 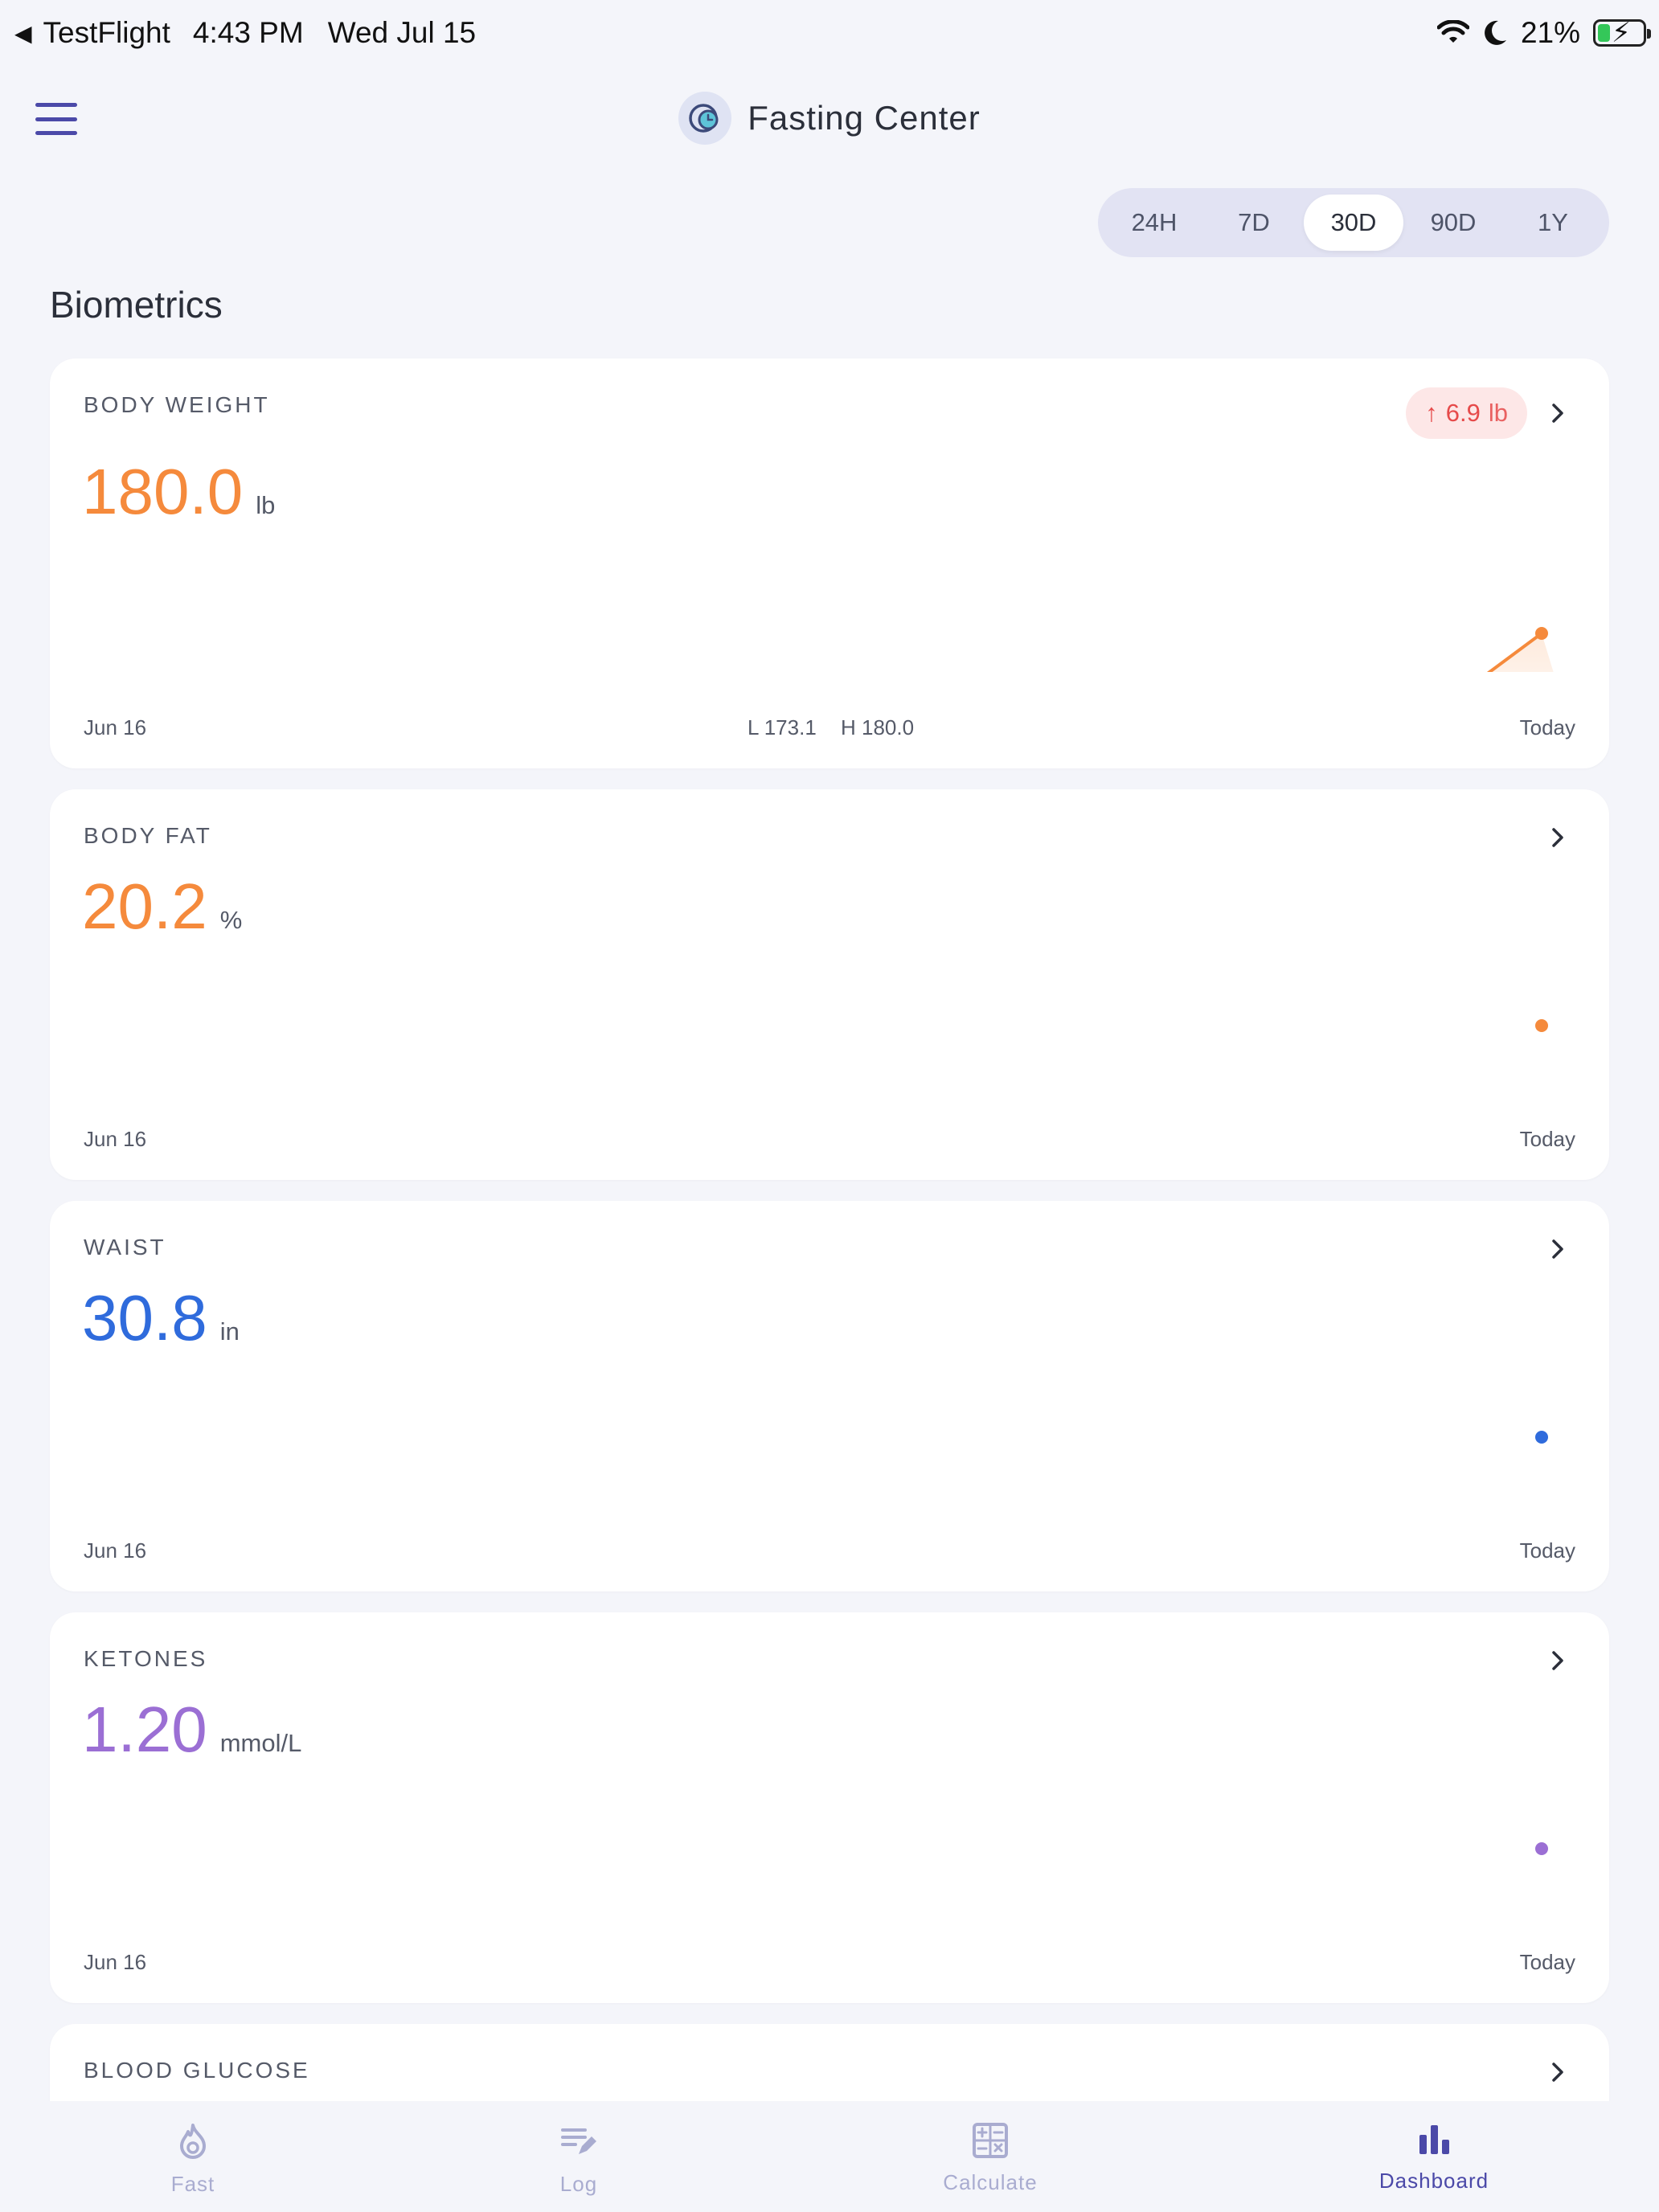 I want to click on app-header: Fasting Center, so click(x=829, y=119).